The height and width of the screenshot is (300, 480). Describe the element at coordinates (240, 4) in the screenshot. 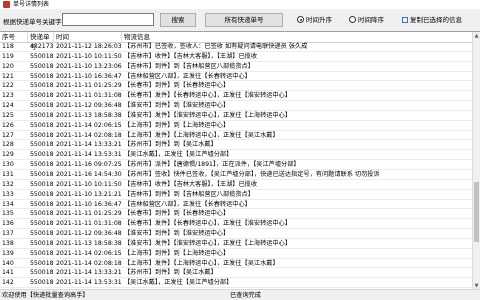

I see `title-bar: 单号详情列表` at that location.